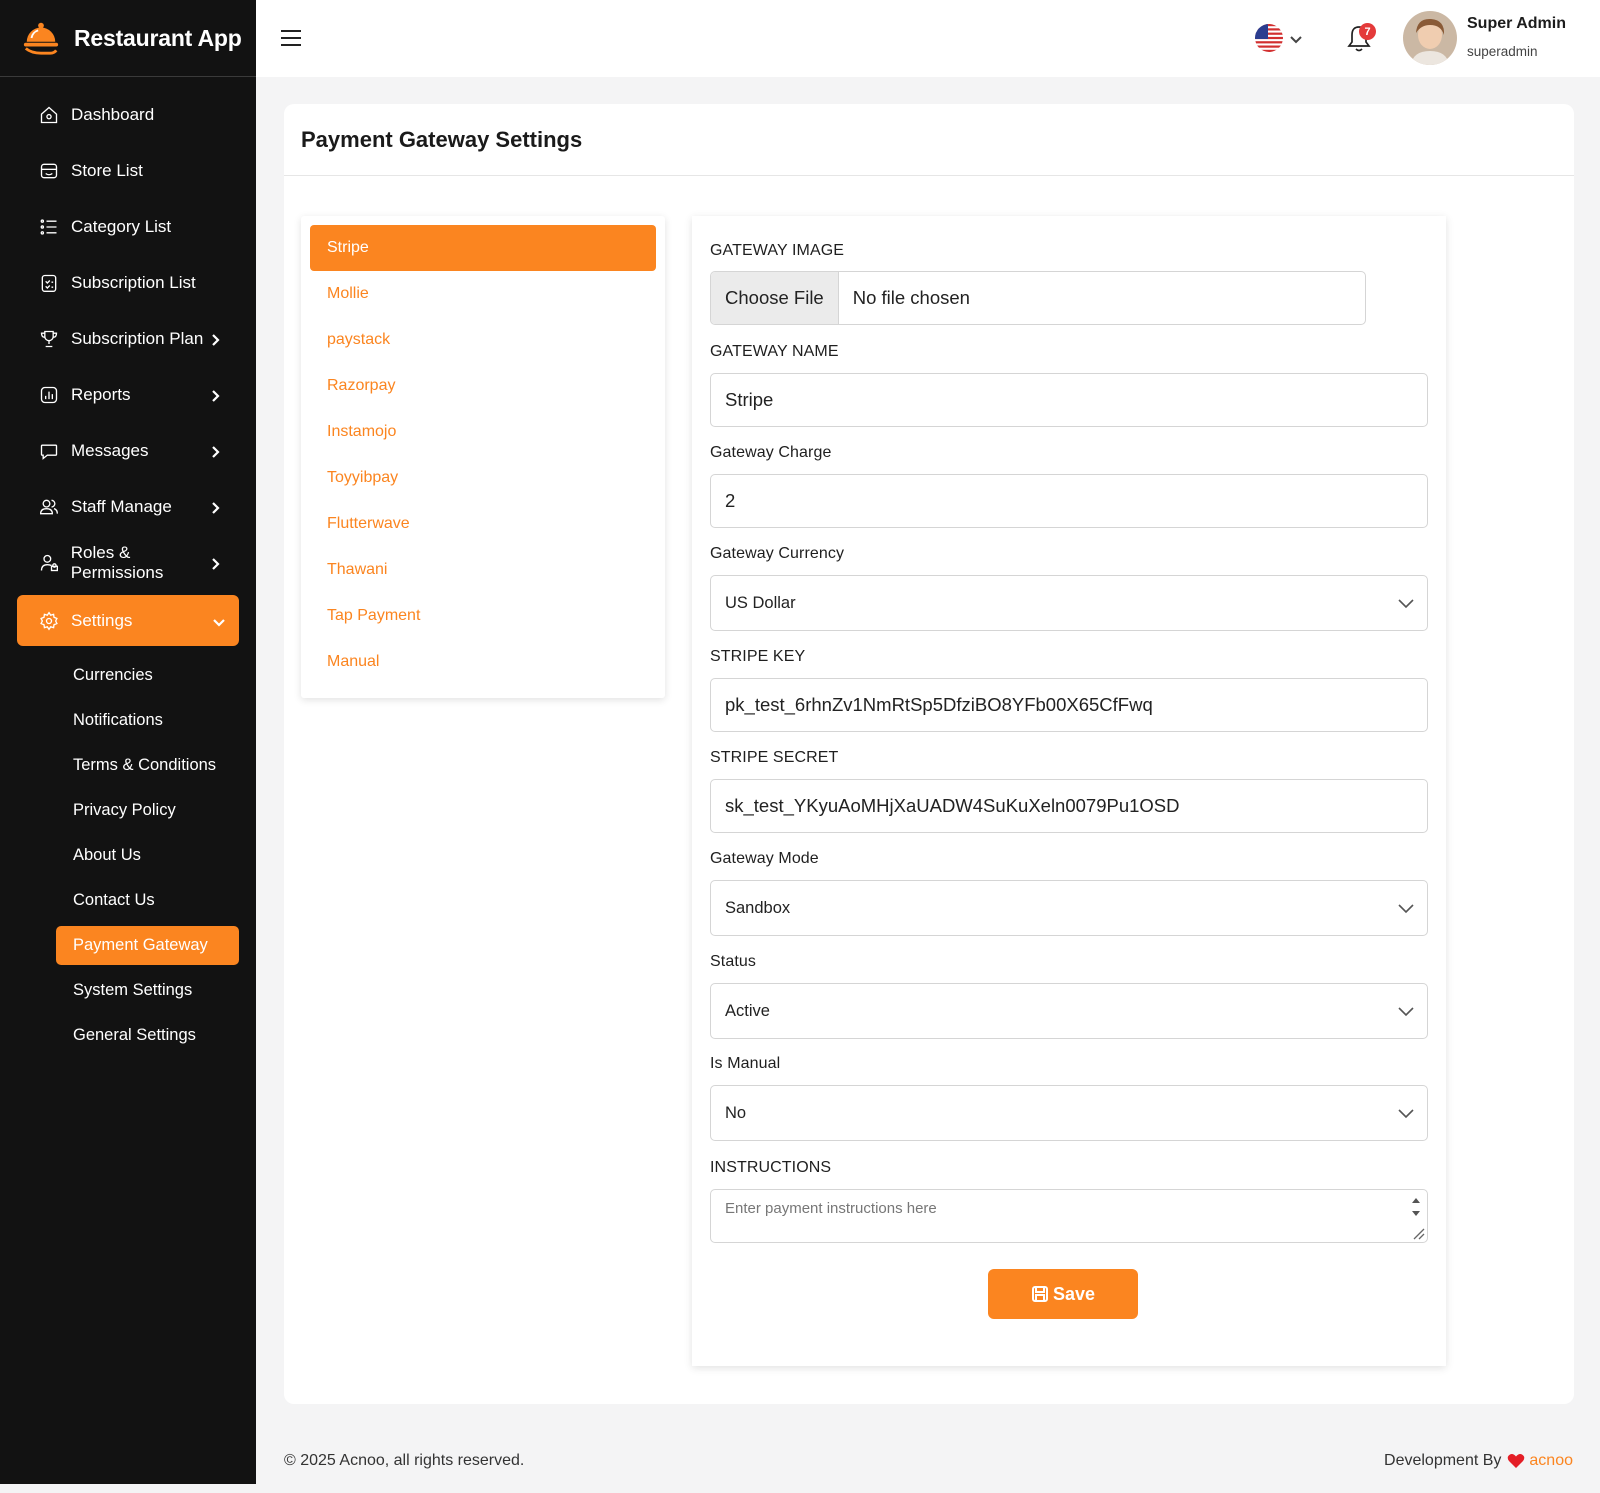  I want to click on sidebar-subitem-contact-us: Contact Us, so click(147, 900).